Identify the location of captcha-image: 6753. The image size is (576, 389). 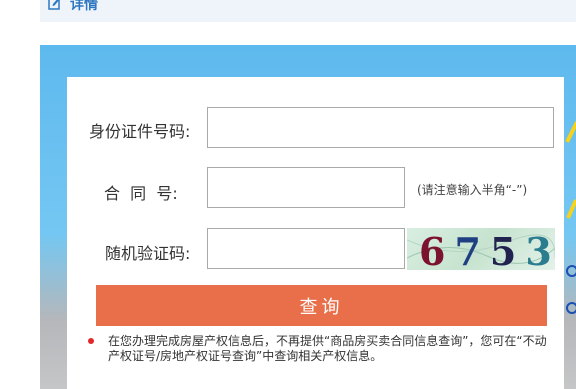
(481, 249).